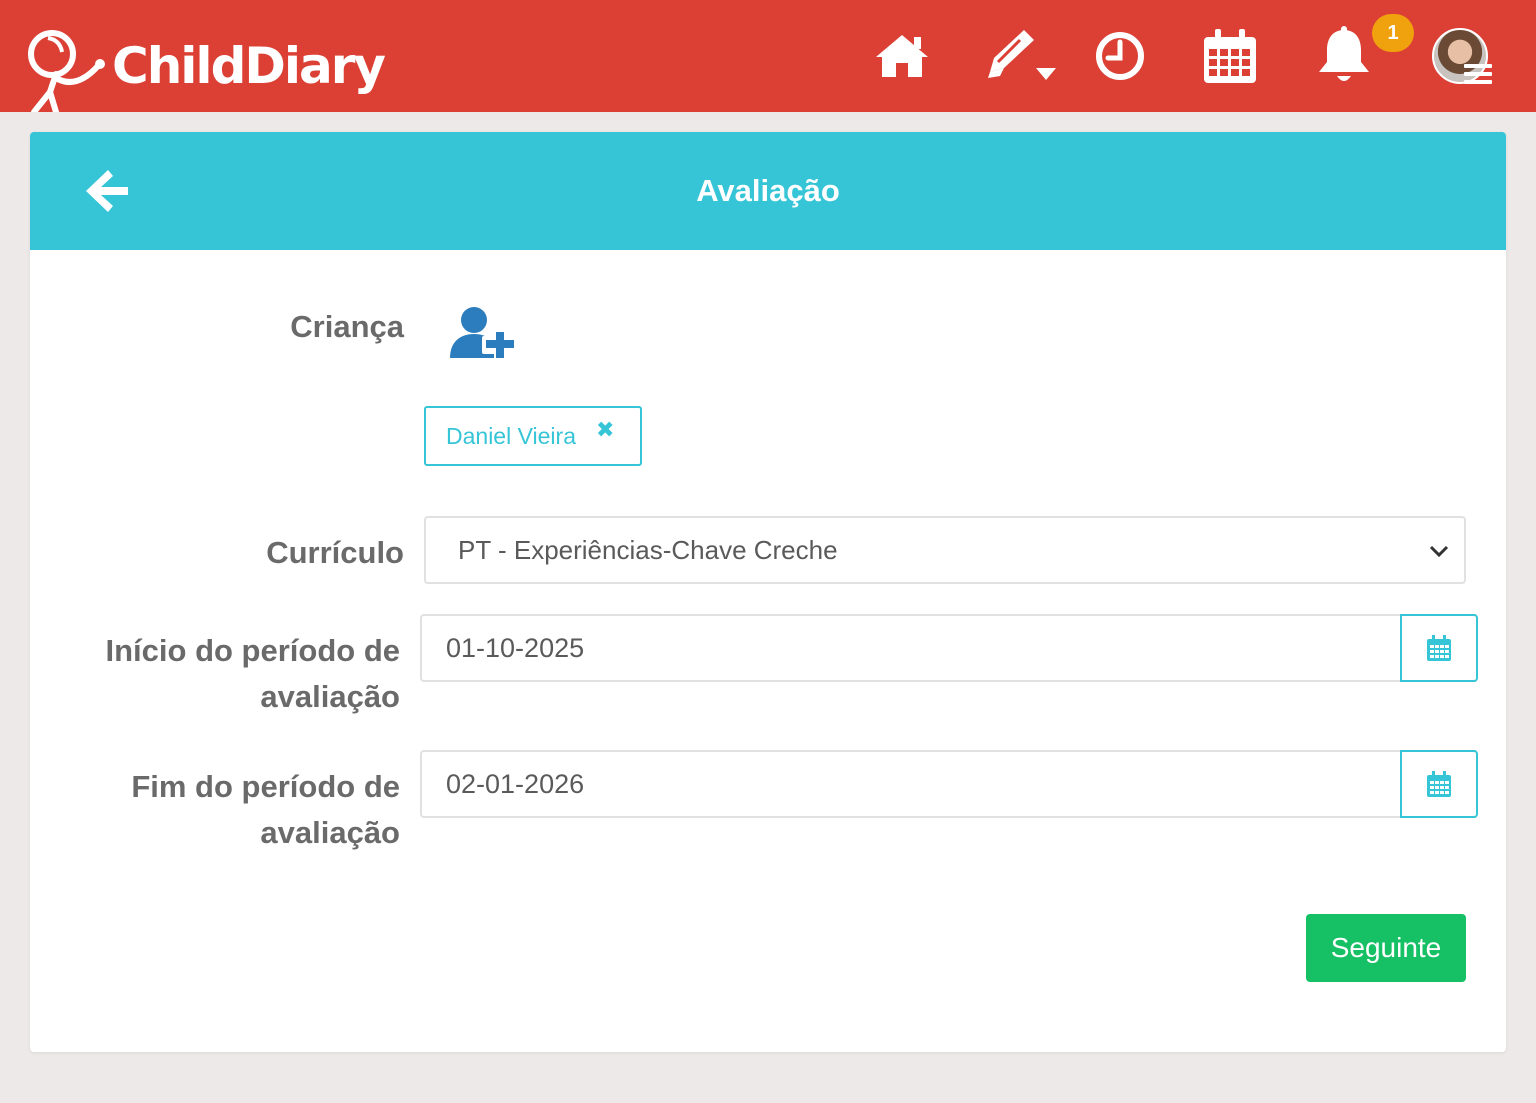 This screenshot has width=1536, height=1103. I want to click on user-menu-icon, so click(1478, 76).